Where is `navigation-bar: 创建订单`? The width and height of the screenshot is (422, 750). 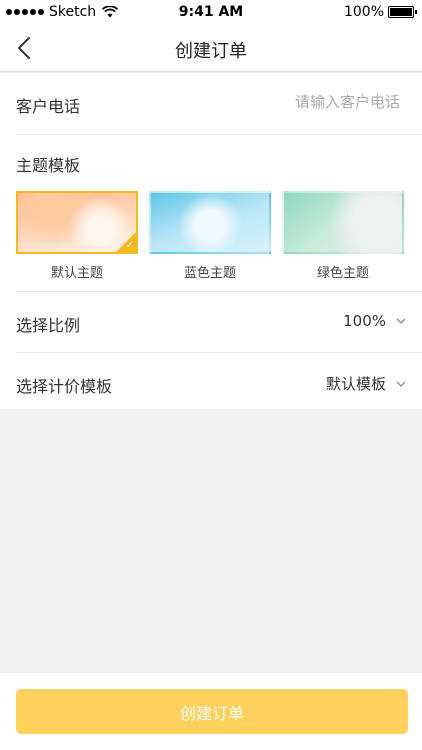 navigation-bar: 创建订单 is located at coordinates (211, 48).